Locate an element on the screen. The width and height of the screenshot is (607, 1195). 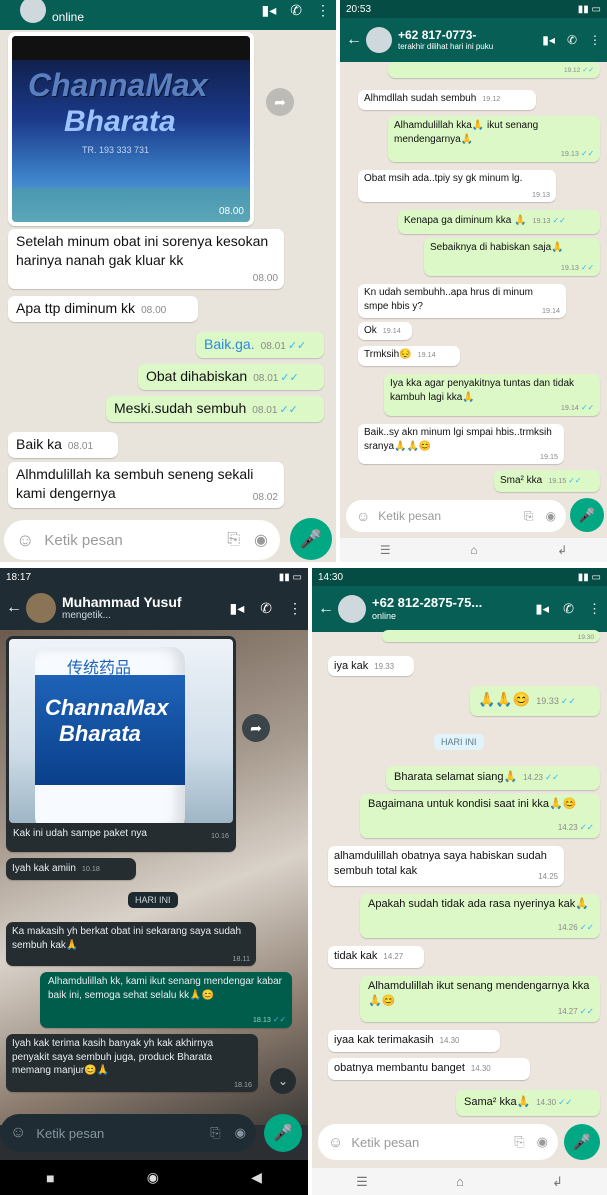
message-time: 18.13 is located at coordinates (261, 1019).